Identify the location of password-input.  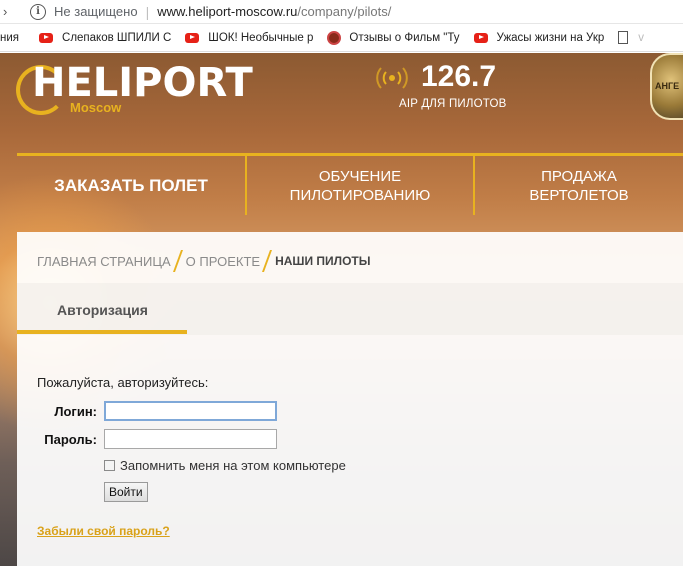
(190, 439).